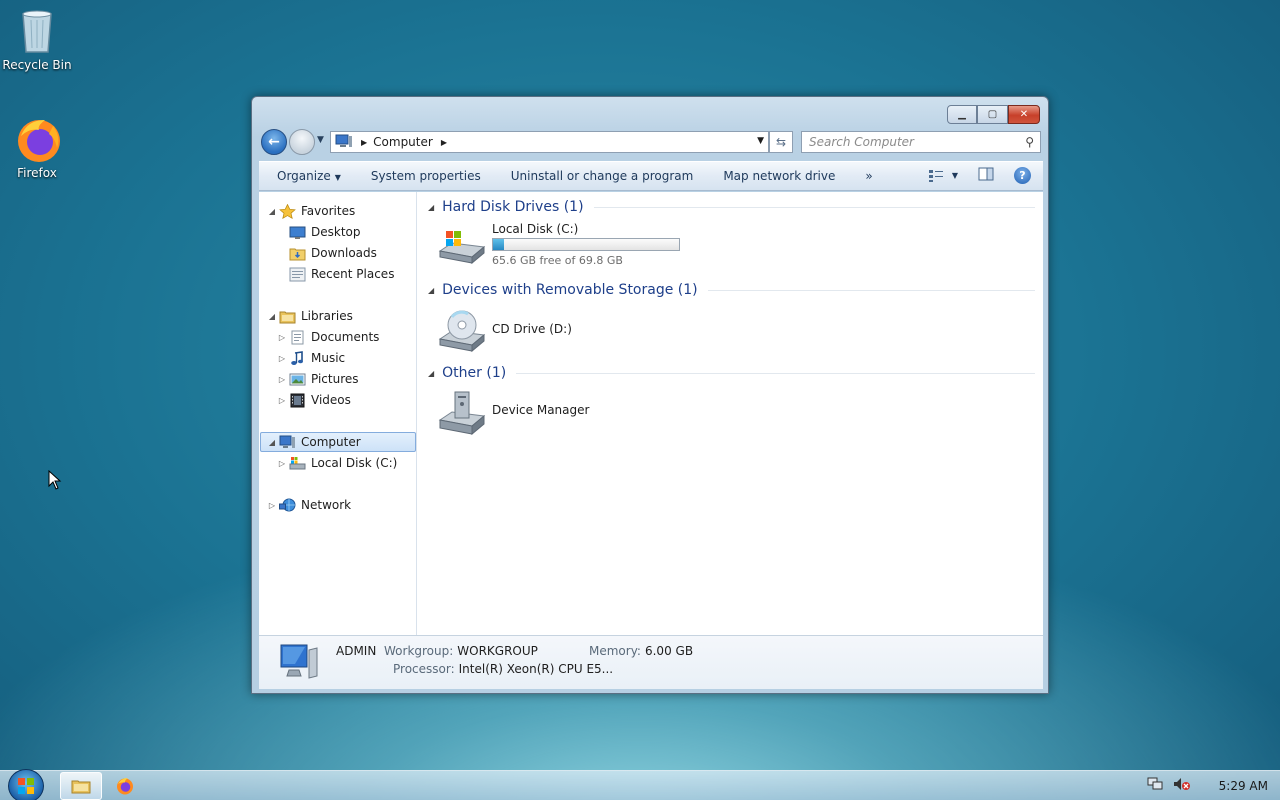 This screenshot has width=1280, height=800. Describe the element at coordinates (302, 142) in the screenshot. I see `forward-button` at that location.